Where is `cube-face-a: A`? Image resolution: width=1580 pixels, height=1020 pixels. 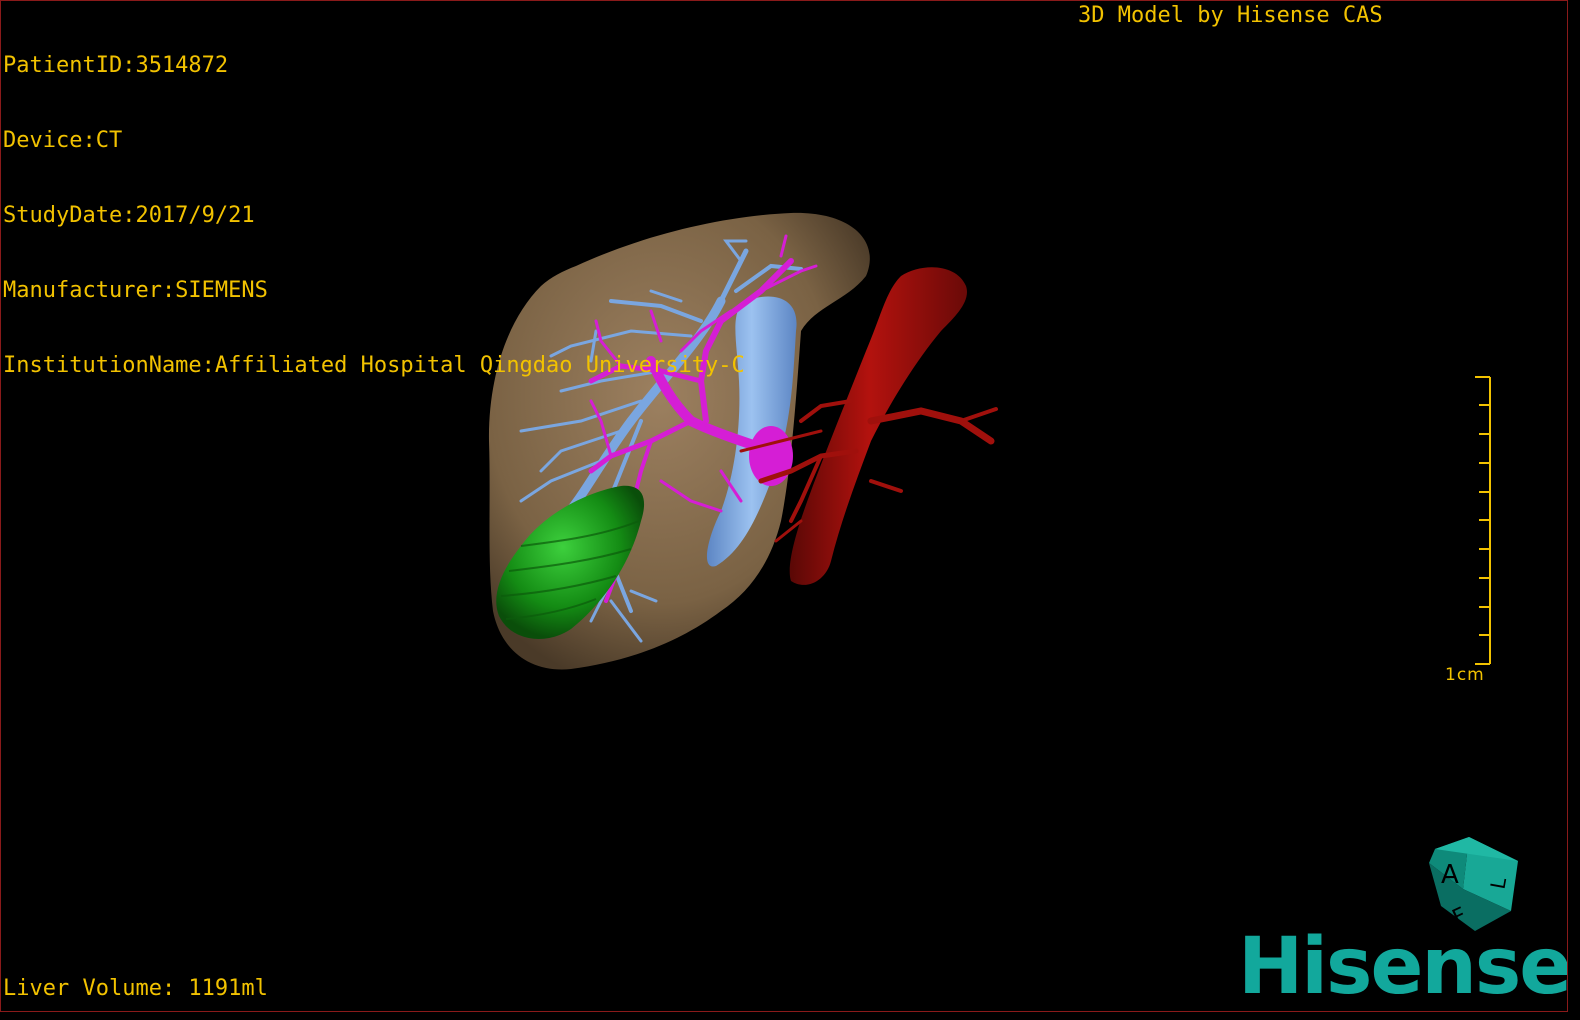
cube-face-a: A is located at coordinates (1450, 875).